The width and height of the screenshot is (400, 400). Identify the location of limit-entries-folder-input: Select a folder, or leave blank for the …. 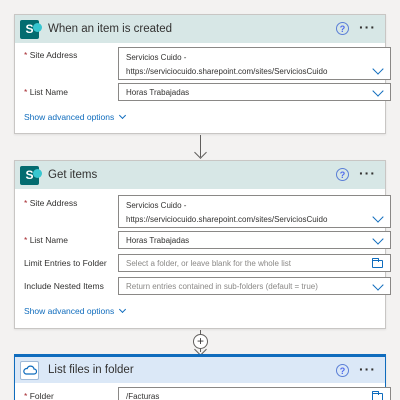
(254, 263).